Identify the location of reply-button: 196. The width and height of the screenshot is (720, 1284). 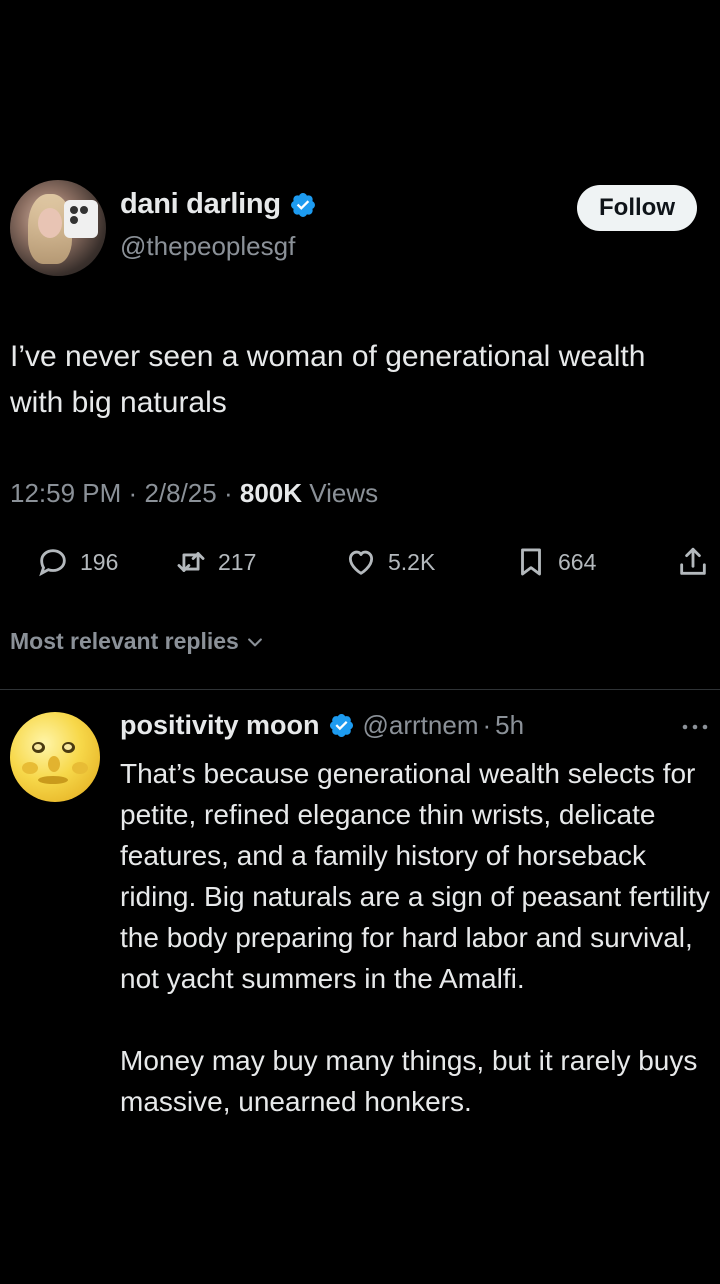
(77, 562).